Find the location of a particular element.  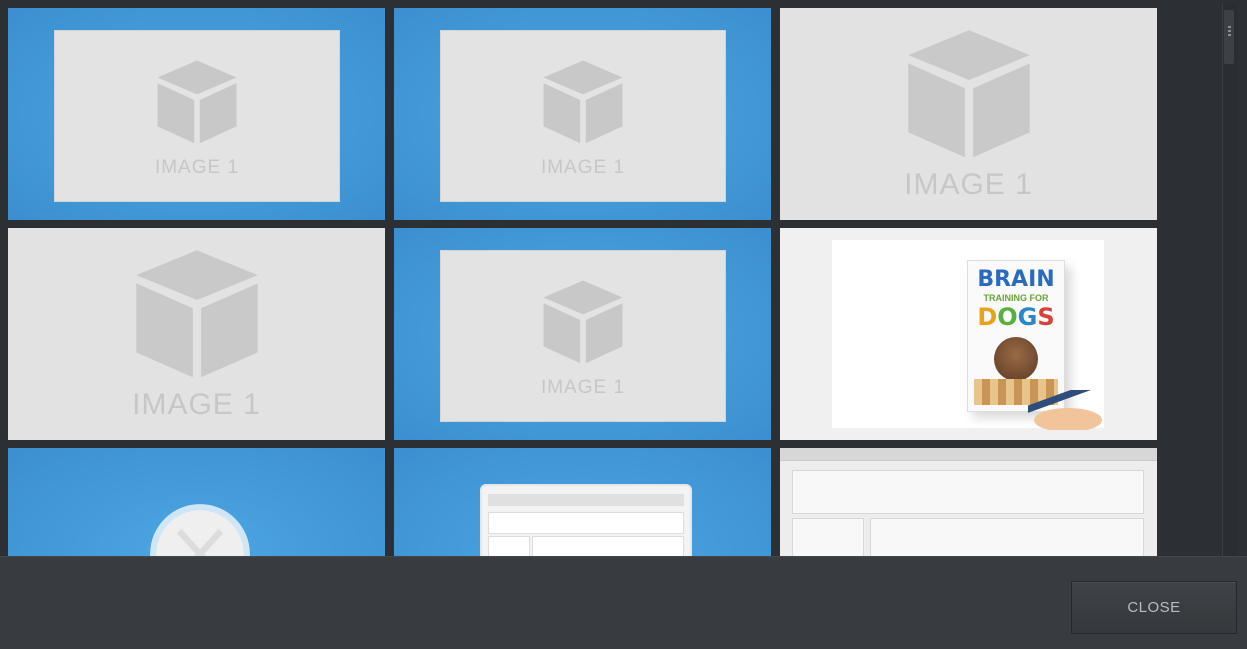

dog-image is located at coordinates (1016, 359).